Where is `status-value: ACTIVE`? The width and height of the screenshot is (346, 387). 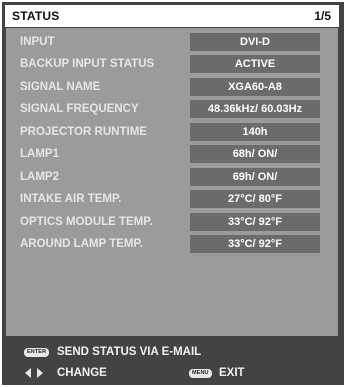
status-value: ACTIVE is located at coordinates (255, 64).